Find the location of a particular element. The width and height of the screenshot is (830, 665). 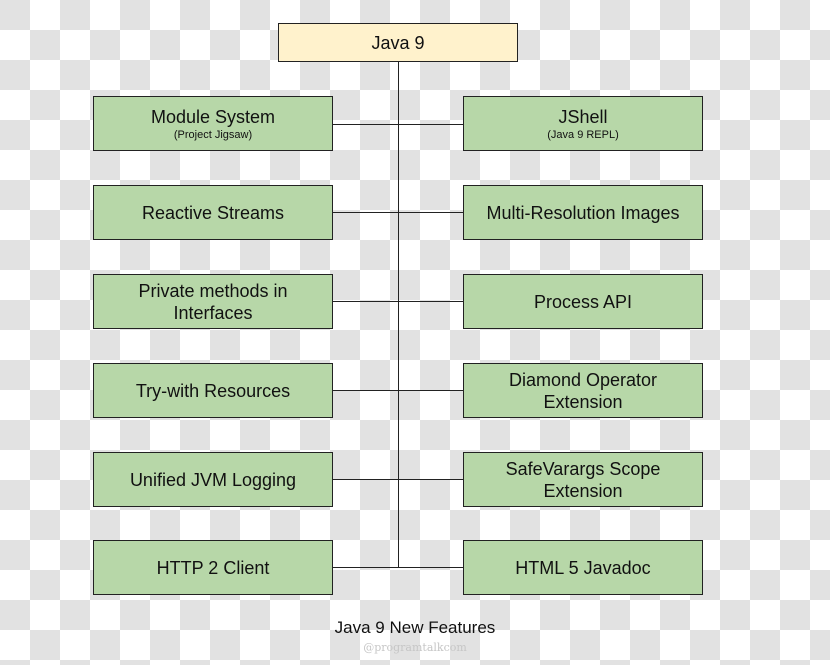

node-jshell: JShell (Java 9 REPL) is located at coordinates (583, 123).